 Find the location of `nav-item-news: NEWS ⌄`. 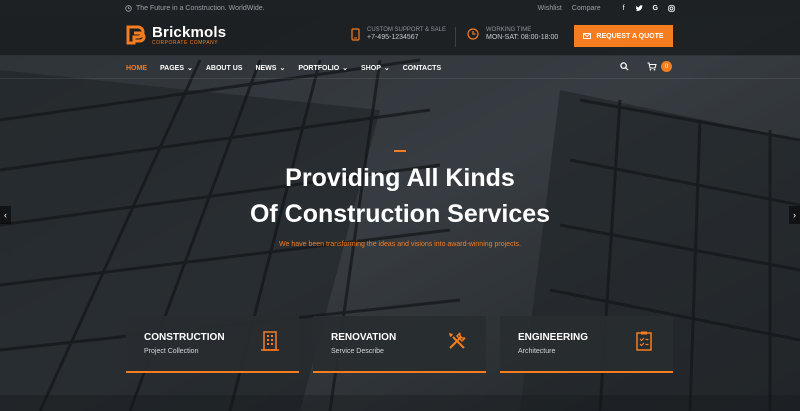

nav-item-news: NEWS ⌄ is located at coordinates (270, 68).